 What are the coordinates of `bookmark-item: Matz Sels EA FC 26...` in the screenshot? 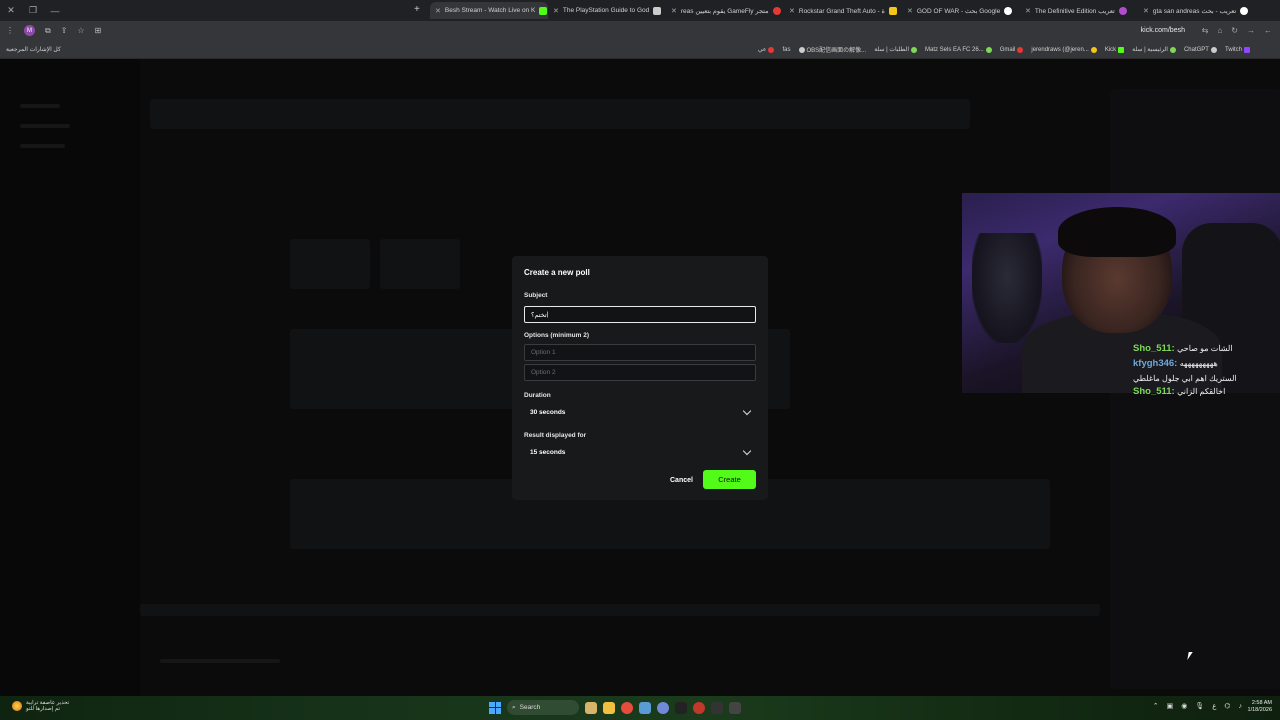 It's located at (958, 49).